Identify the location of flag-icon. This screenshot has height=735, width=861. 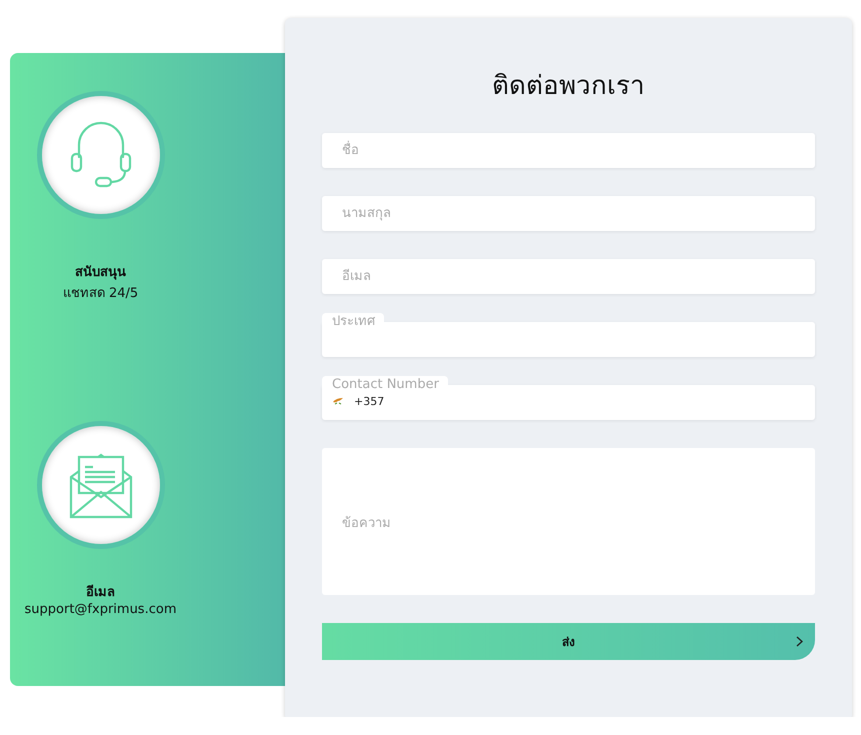
(338, 401).